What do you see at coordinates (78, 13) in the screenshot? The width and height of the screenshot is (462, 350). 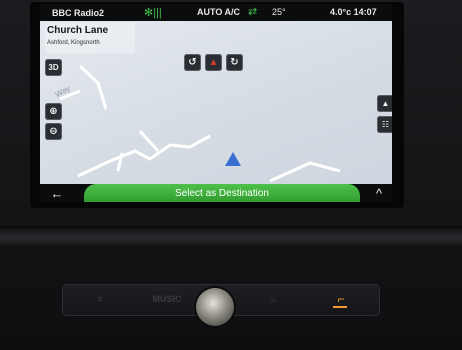 I see `radio-station: BBC Radio2` at bounding box center [78, 13].